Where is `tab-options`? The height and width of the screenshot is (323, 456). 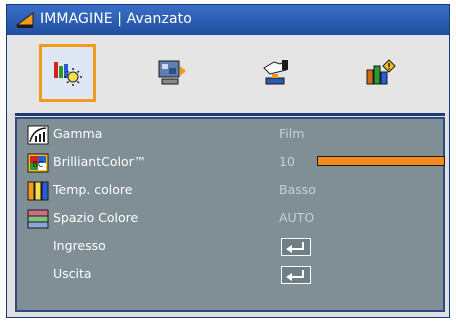 tab-options is located at coordinates (379, 73).